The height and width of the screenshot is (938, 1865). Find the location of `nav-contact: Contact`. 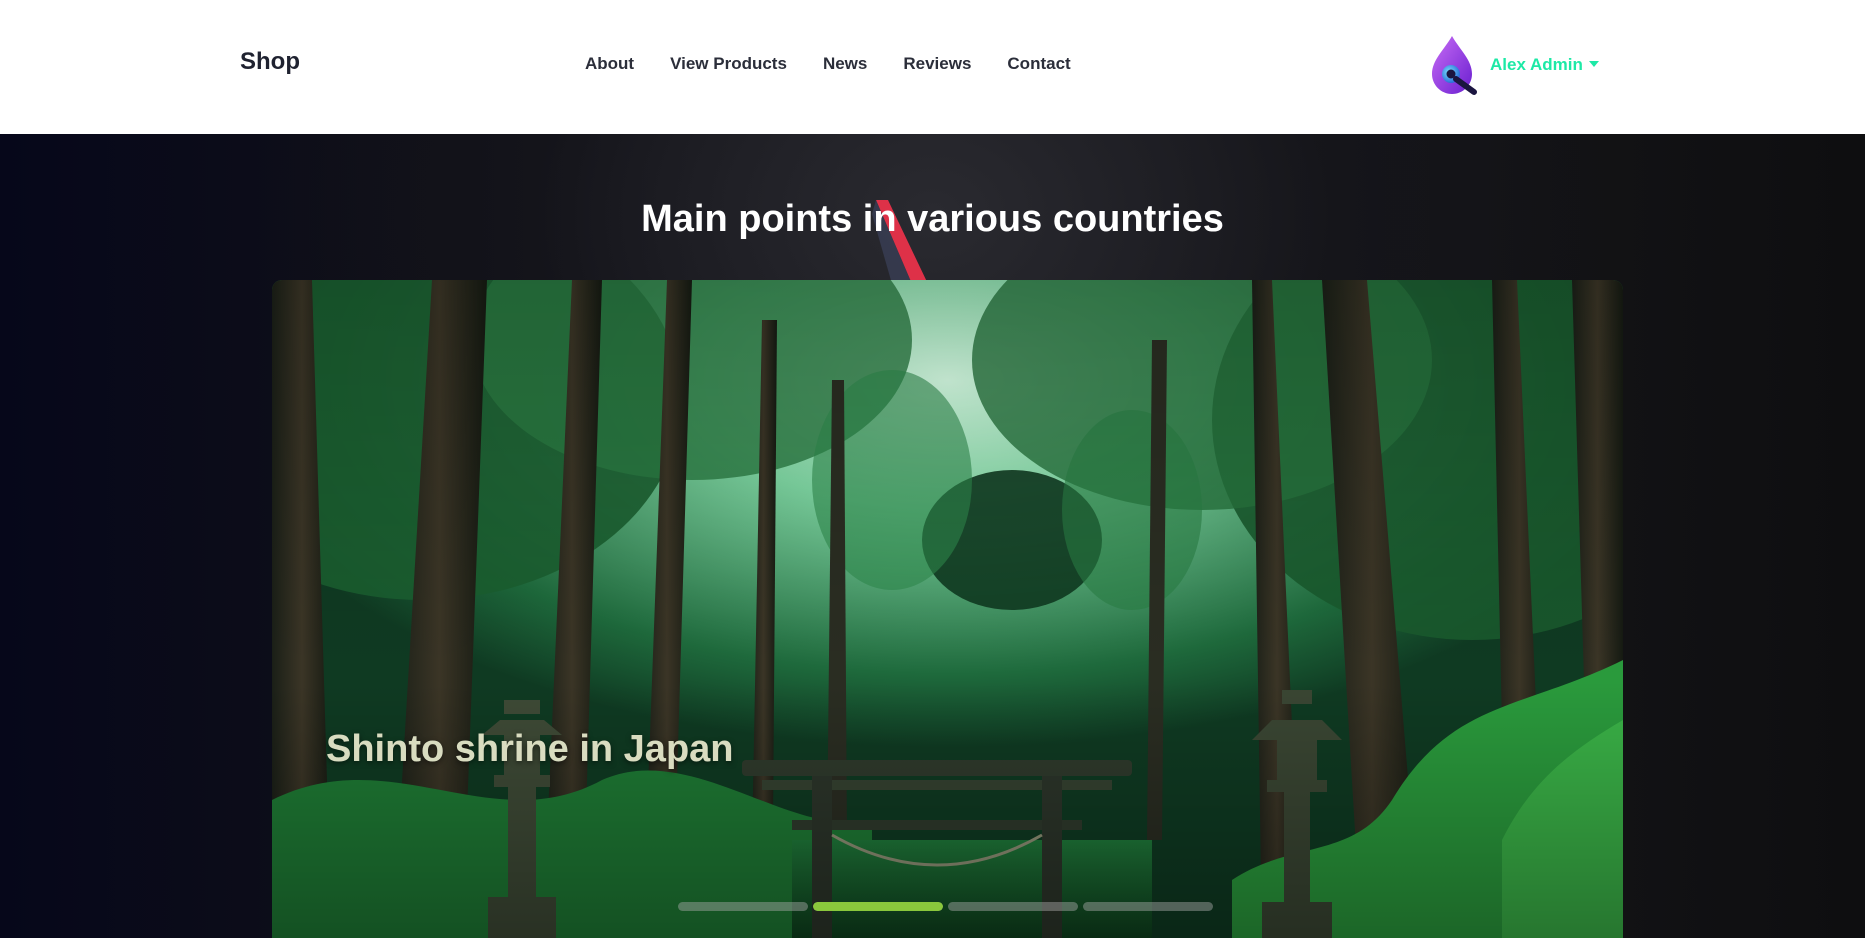

nav-contact: Contact is located at coordinates (1038, 64).